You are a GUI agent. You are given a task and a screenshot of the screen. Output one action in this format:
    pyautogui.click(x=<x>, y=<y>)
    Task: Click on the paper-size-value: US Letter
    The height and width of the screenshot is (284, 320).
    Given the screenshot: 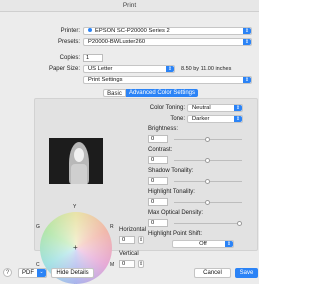 What is the action you would take?
    pyautogui.click(x=100, y=69)
    